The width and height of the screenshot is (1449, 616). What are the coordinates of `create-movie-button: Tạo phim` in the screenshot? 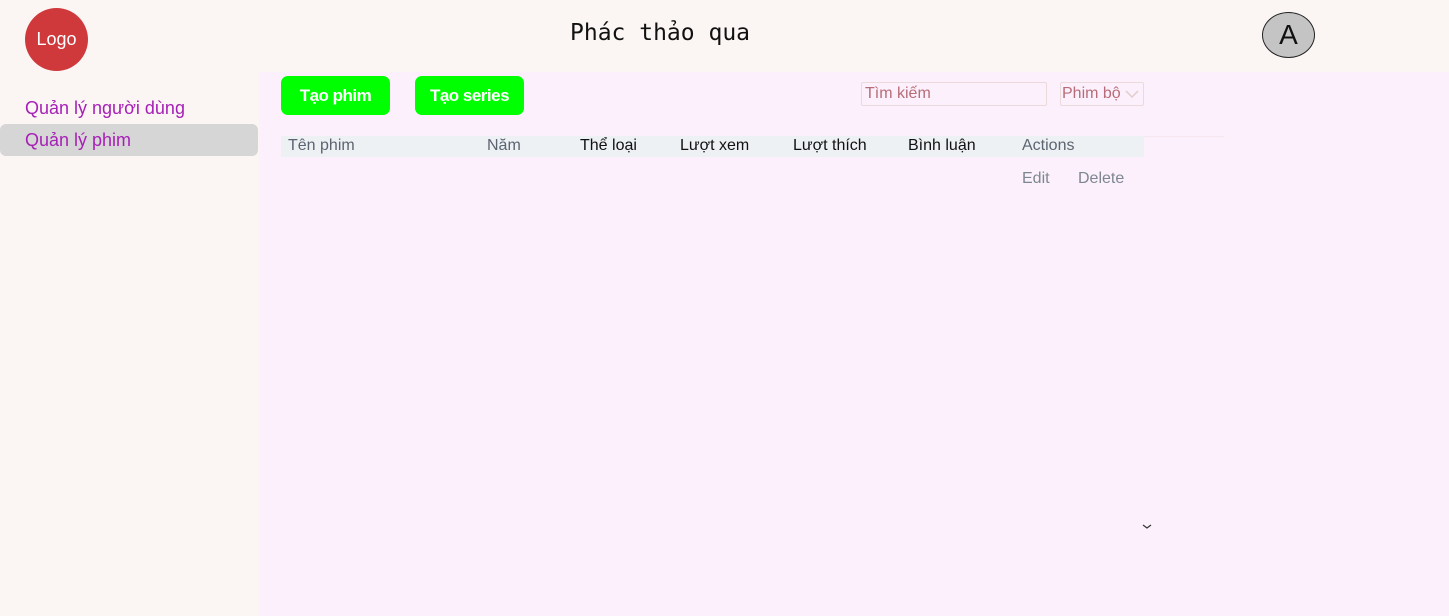 It's located at (335, 95).